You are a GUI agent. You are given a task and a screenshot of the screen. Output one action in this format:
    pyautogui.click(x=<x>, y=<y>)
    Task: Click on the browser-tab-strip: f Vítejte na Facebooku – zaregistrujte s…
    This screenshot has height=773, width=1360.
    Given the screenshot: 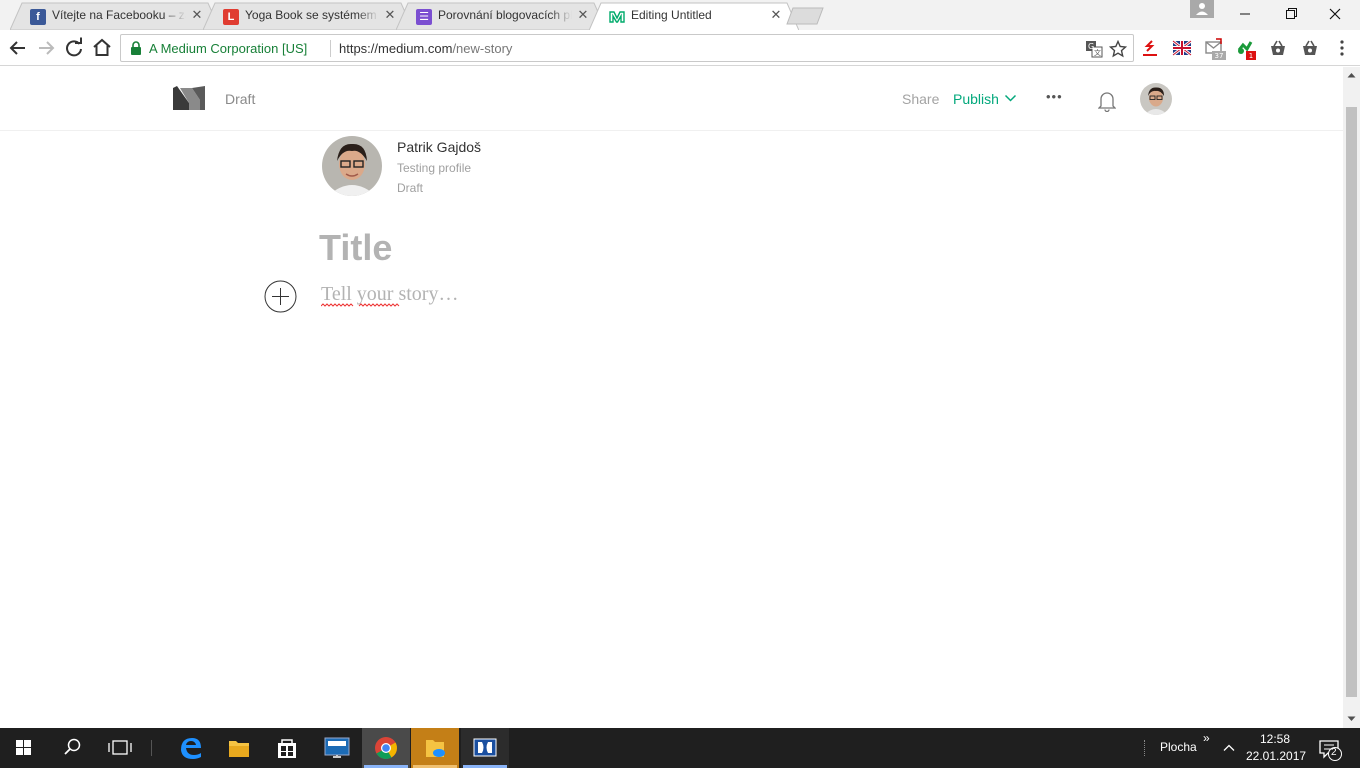 What is the action you would take?
    pyautogui.click(x=680, y=15)
    